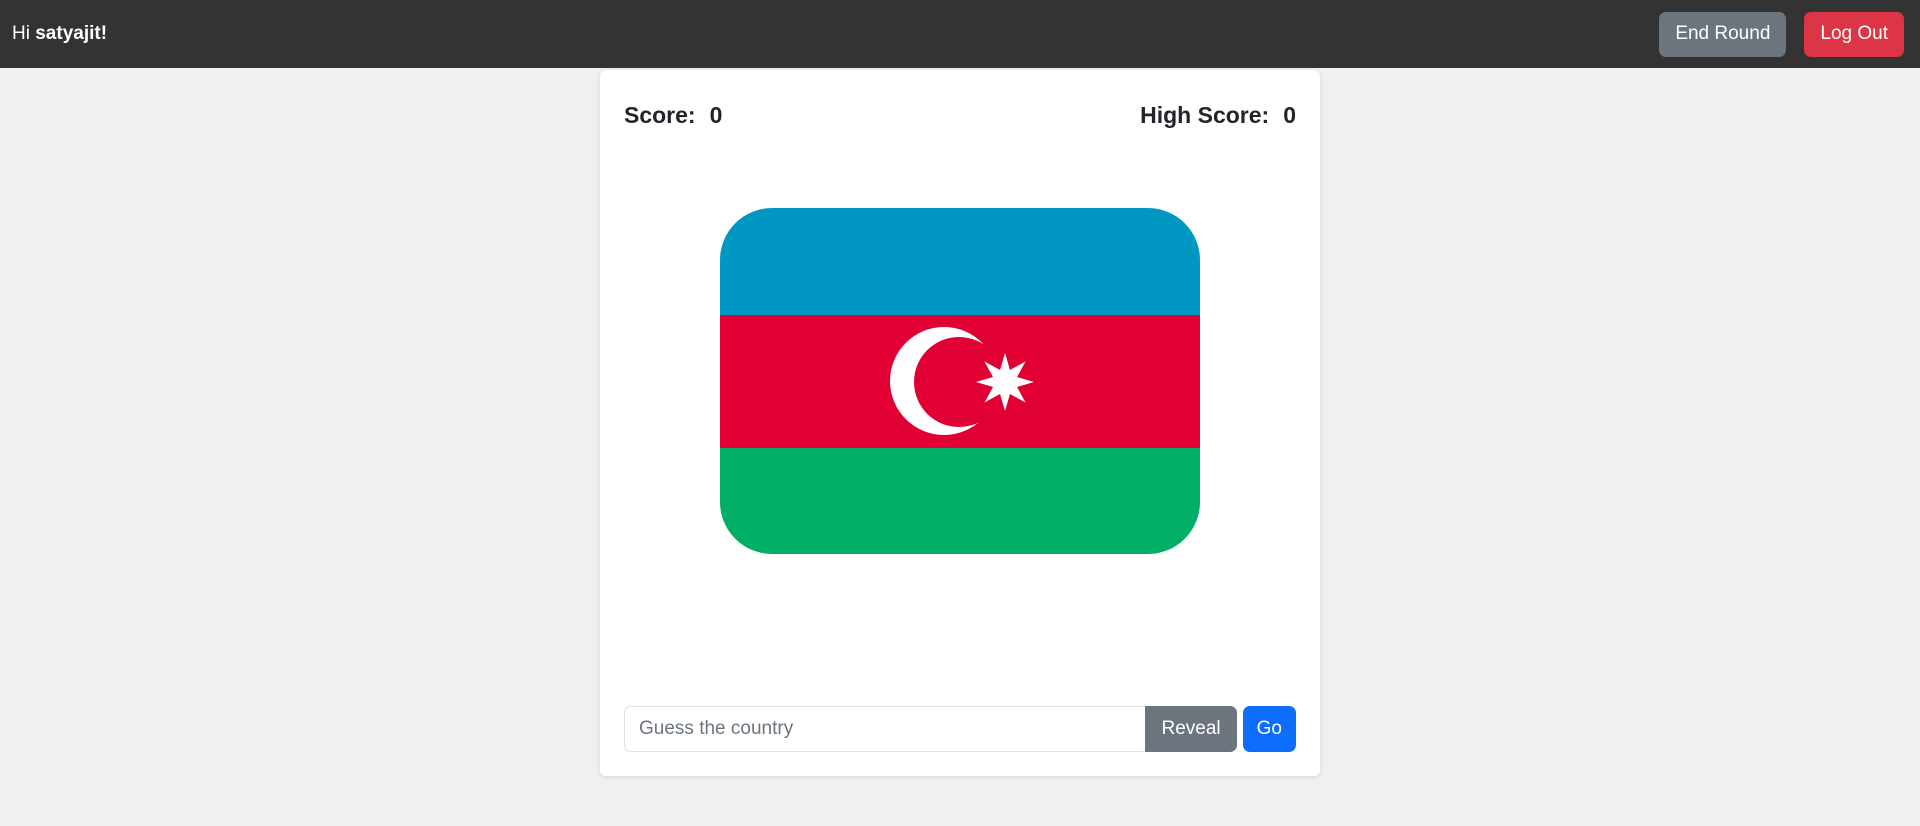 The width and height of the screenshot is (1920, 826). Describe the element at coordinates (1723, 34) in the screenshot. I see `end-round-button: End Round` at that location.